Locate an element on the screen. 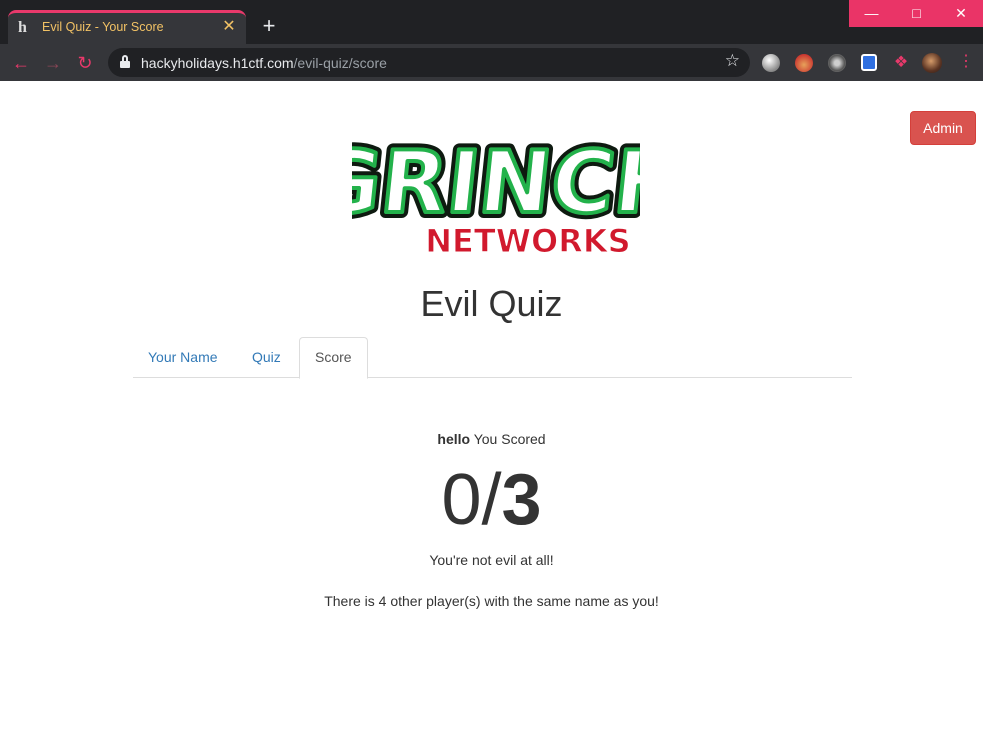 The image size is (983, 753). site-favicon-icon: h is located at coordinates (22, 27).